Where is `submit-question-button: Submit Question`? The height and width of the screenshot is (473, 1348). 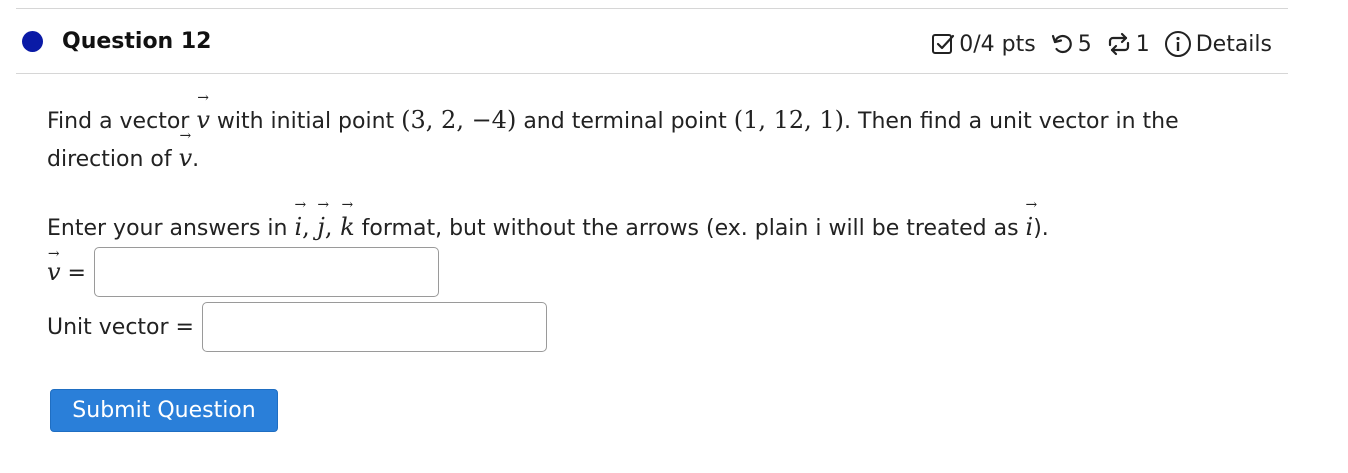 submit-question-button: Submit Question is located at coordinates (164, 410).